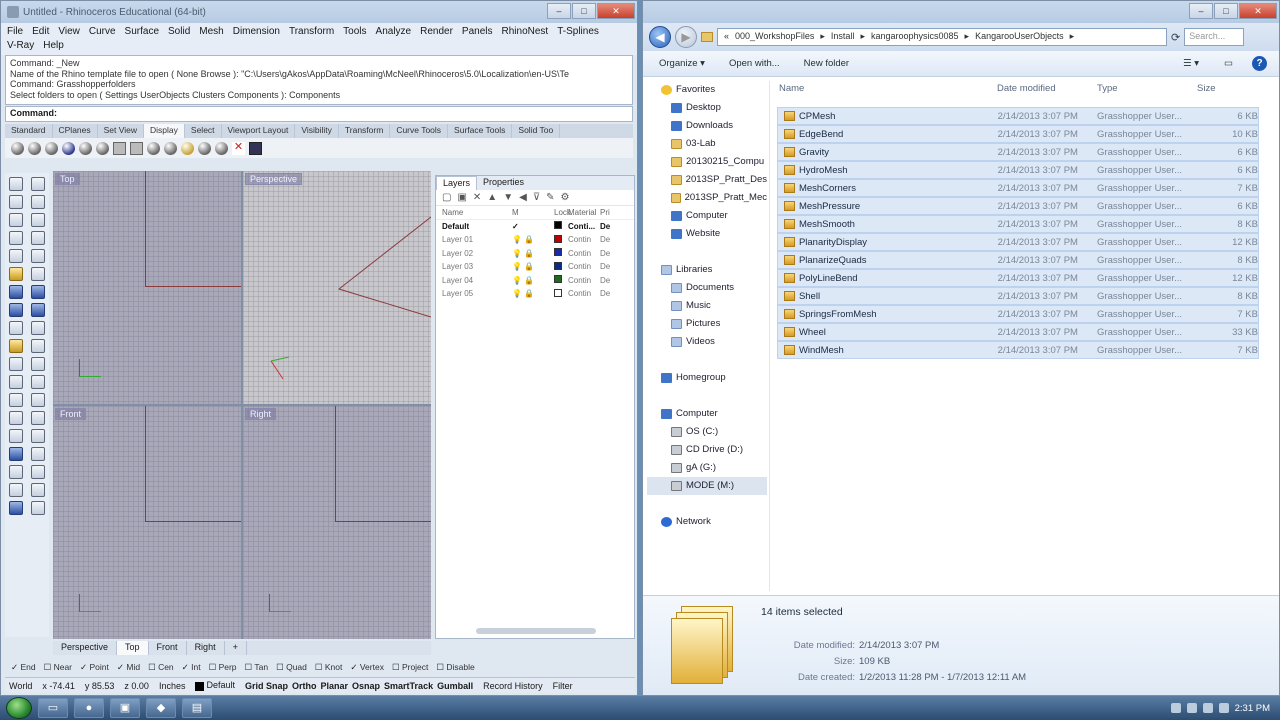  What do you see at coordinates (1258, 11) in the screenshot?
I see `explorer-close-button: ✕` at bounding box center [1258, 11].